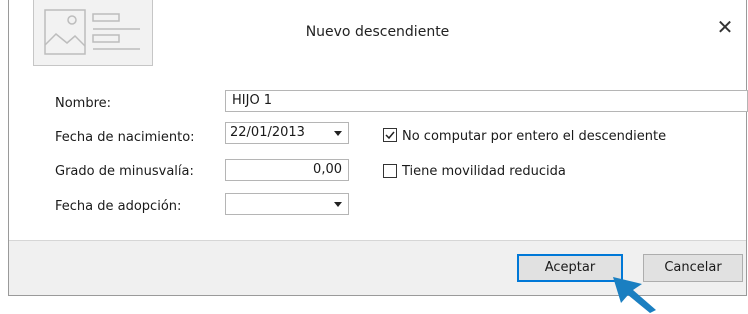  Describe the element at coordinates (287, 170) in the screenshot. I see `grado-minusvalia-input: 0,00` at that location.